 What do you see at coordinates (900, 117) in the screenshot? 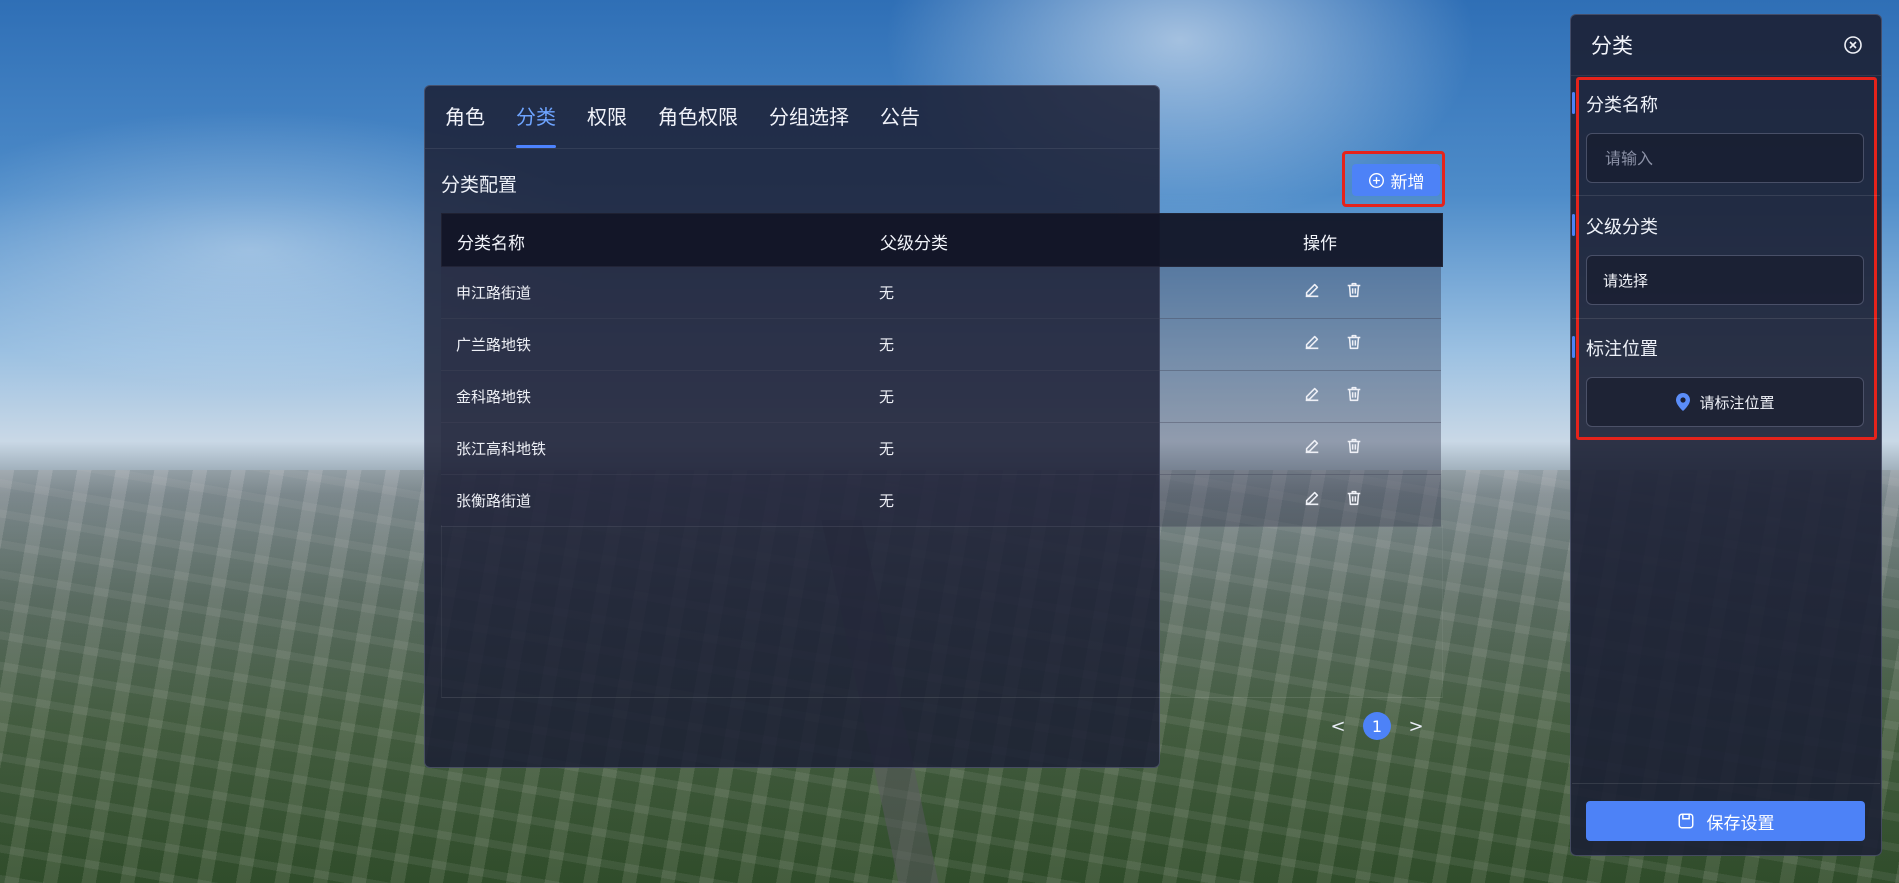
I see `tab-announcement: 公告` at bounding box center [900, 117].